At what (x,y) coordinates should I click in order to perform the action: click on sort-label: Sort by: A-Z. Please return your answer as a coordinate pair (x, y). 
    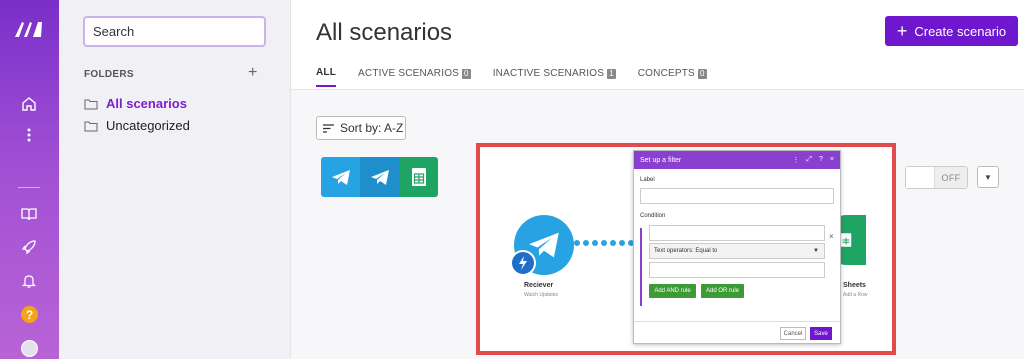
    Looking at the image, I should click on (372, 128).